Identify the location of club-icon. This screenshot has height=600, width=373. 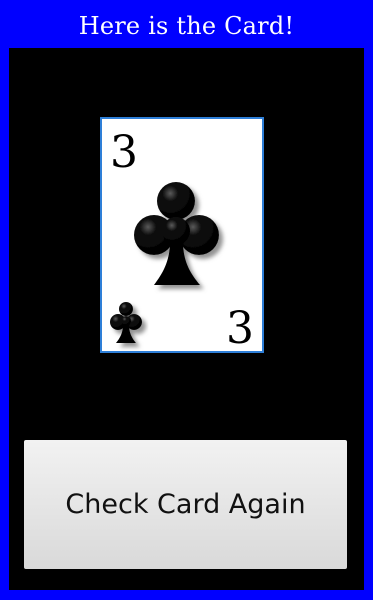
(176, 233).